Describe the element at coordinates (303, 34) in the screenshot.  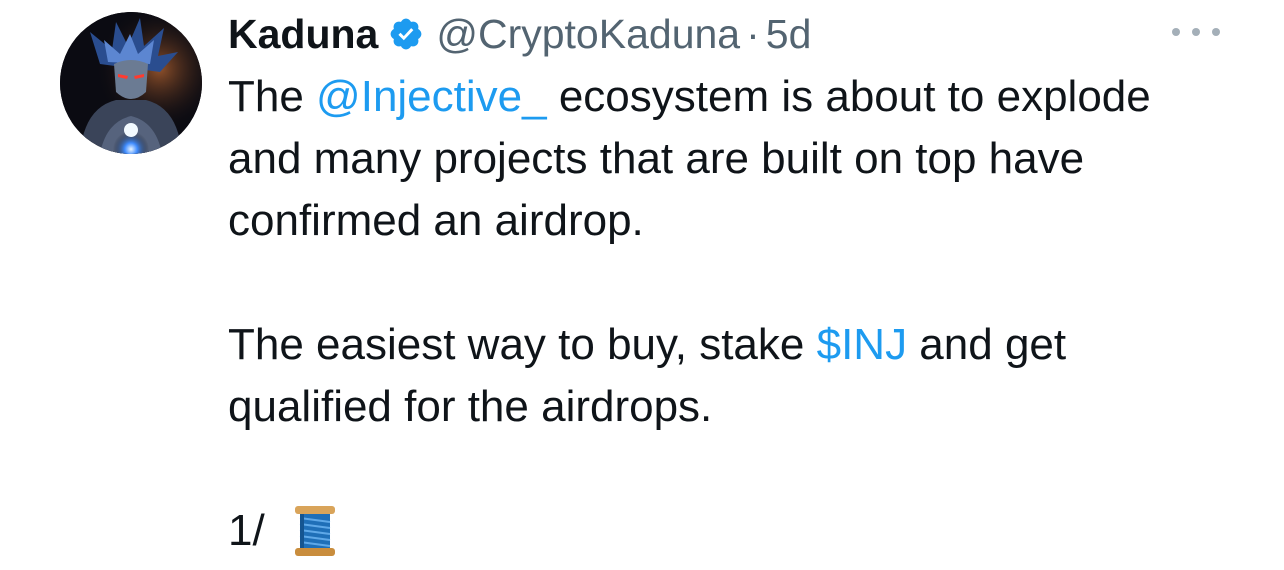
I see `author-display-name: Kaduna` at that location.